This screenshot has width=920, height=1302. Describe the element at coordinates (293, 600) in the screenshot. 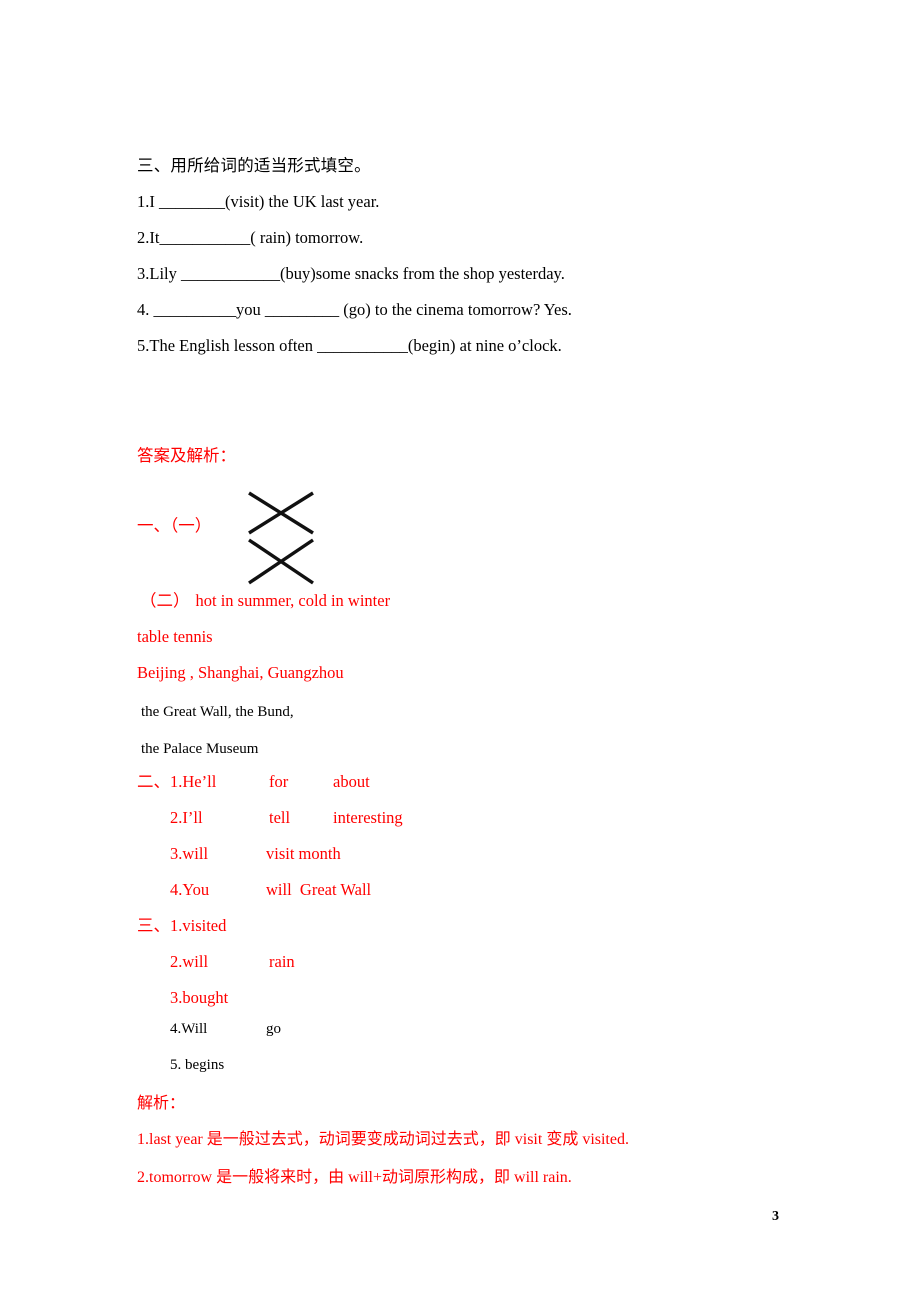

I see `part-two-text: hot in summer, cold in winter` at that location.